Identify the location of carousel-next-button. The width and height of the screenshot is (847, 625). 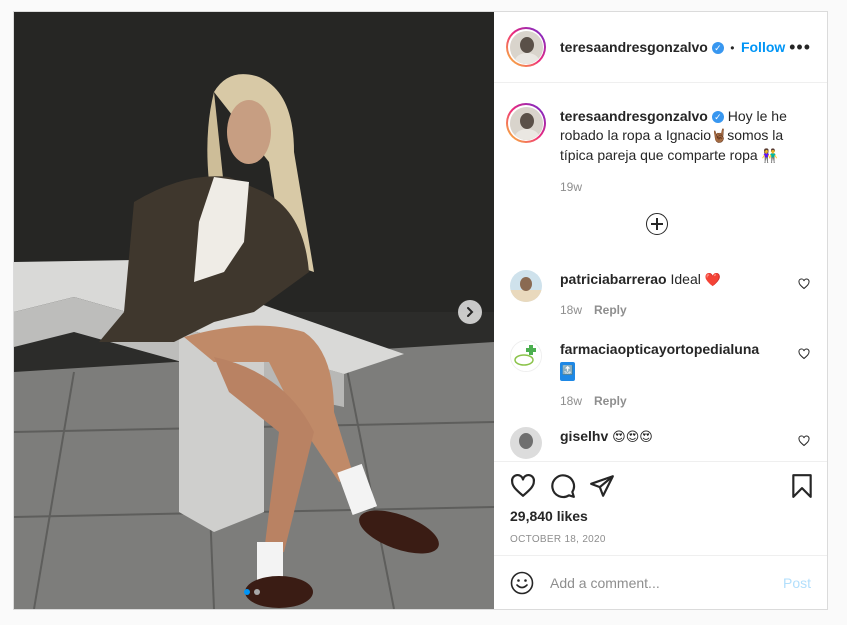
(470, 312).